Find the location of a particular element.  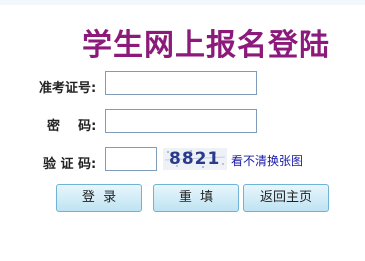

captcha-image: 8821 is located at coordinates (195, 159).